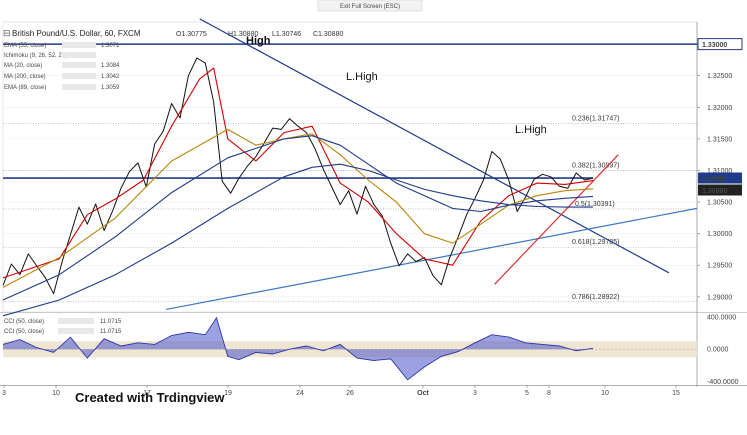  What do you see at coordinates (531, 130) in the screenshot?
I see `annotation-lower-high-2: L.High` at bounding box center [531, 130].